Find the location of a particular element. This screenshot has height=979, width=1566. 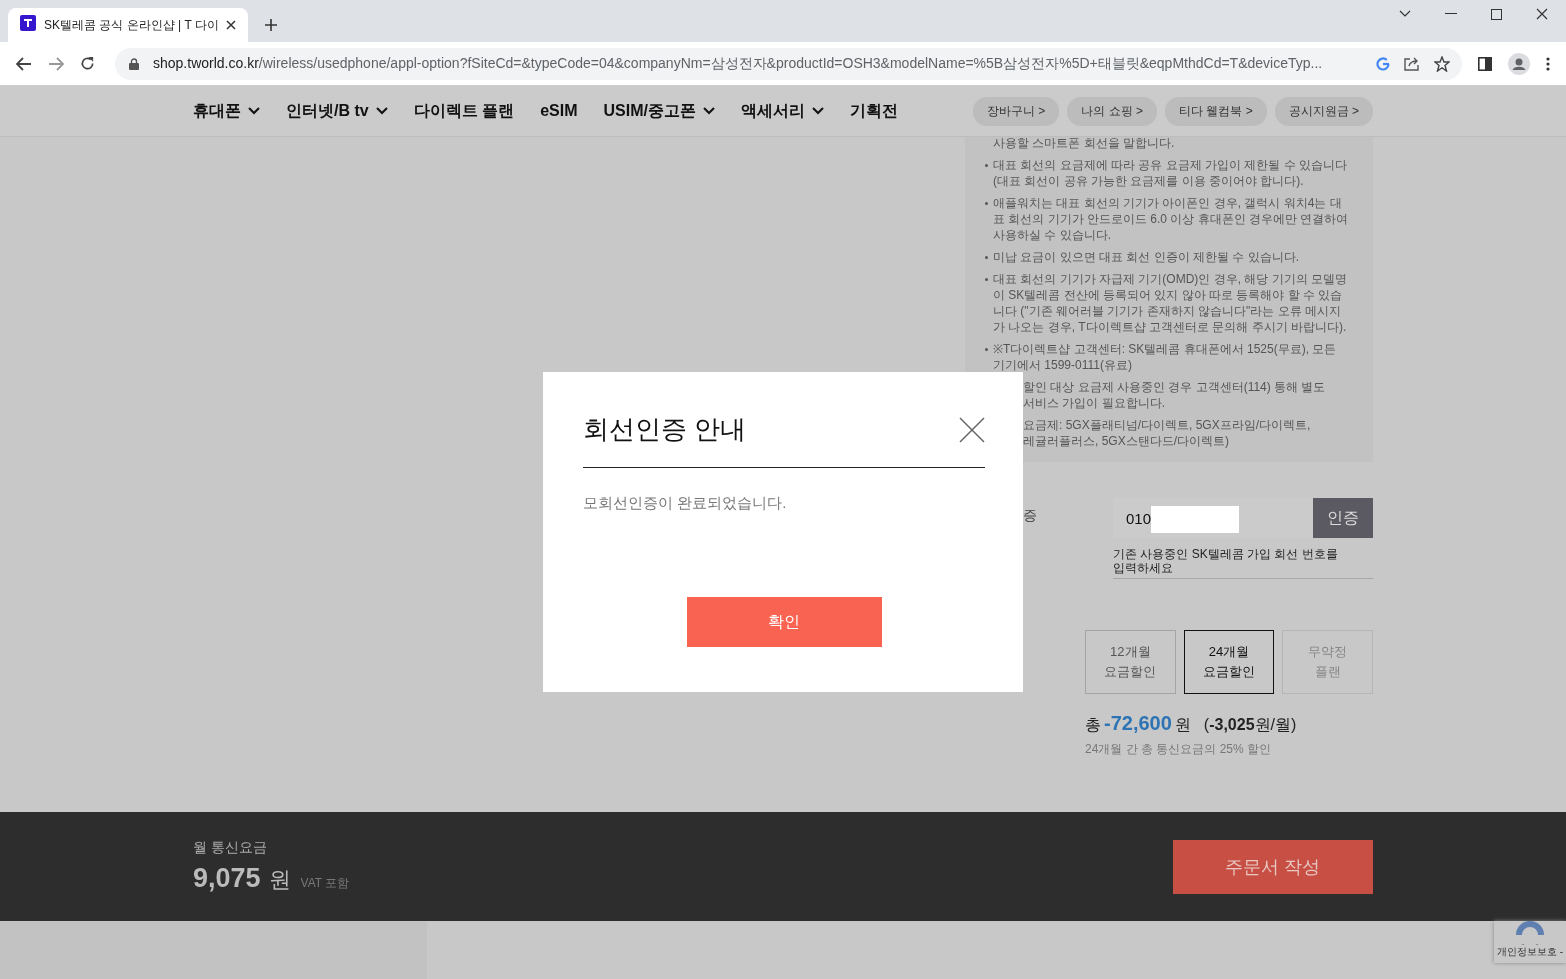

quick-link: 장바구니 > is located at coordinates (1016, 111).